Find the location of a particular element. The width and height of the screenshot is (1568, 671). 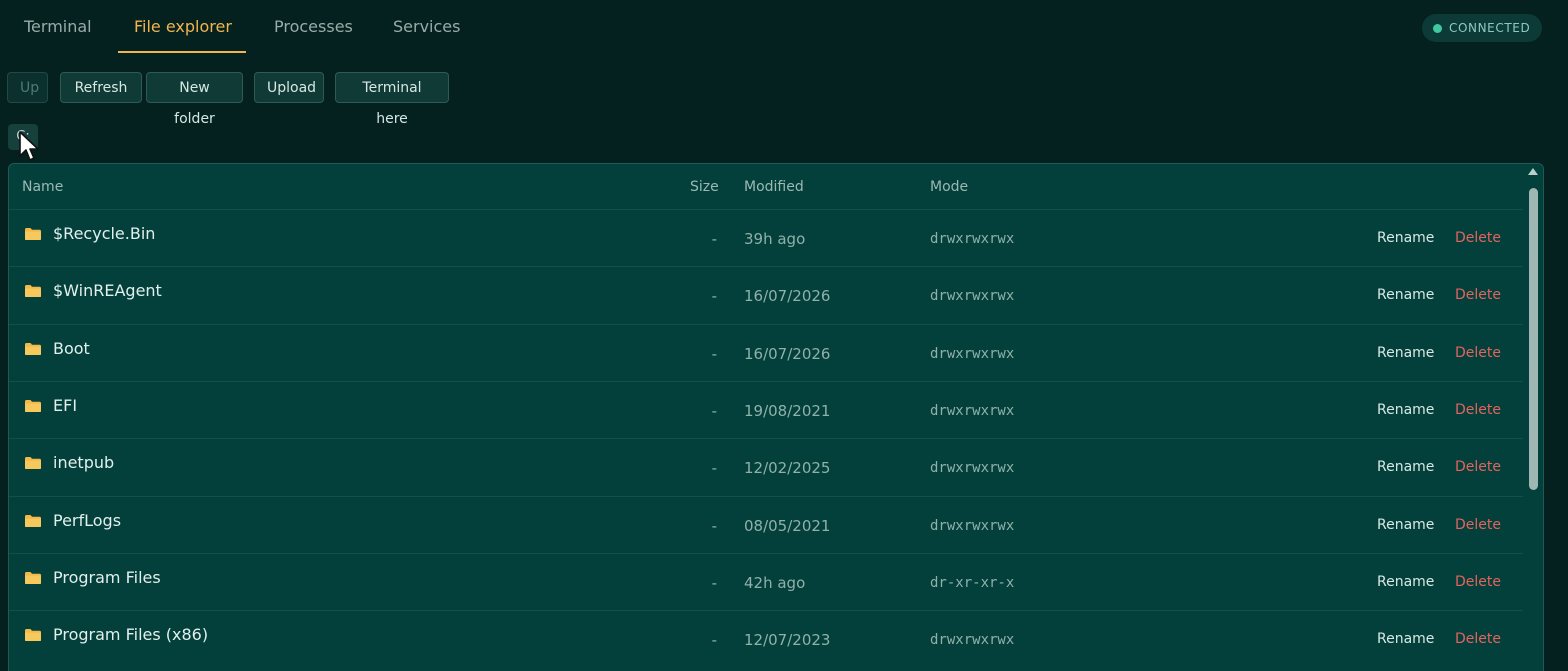

file-name: EFI is located at coordinates (65, 405).